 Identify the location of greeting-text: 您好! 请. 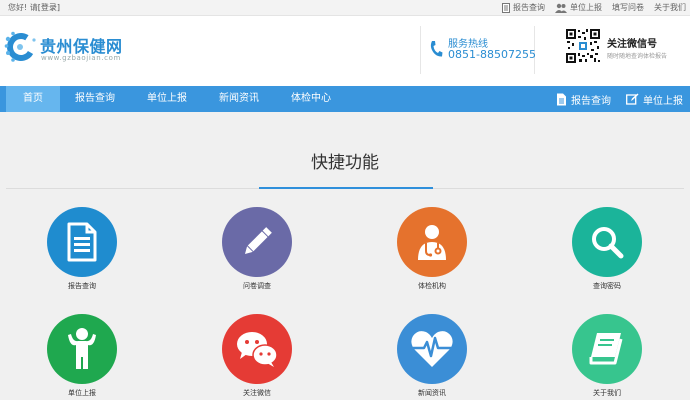
(23, 7).